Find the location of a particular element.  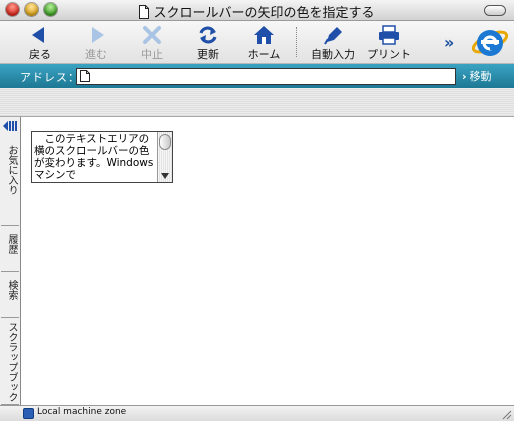

window-title: スクロールバーの矢印の色を指定する is located at coordinates (264, 13).